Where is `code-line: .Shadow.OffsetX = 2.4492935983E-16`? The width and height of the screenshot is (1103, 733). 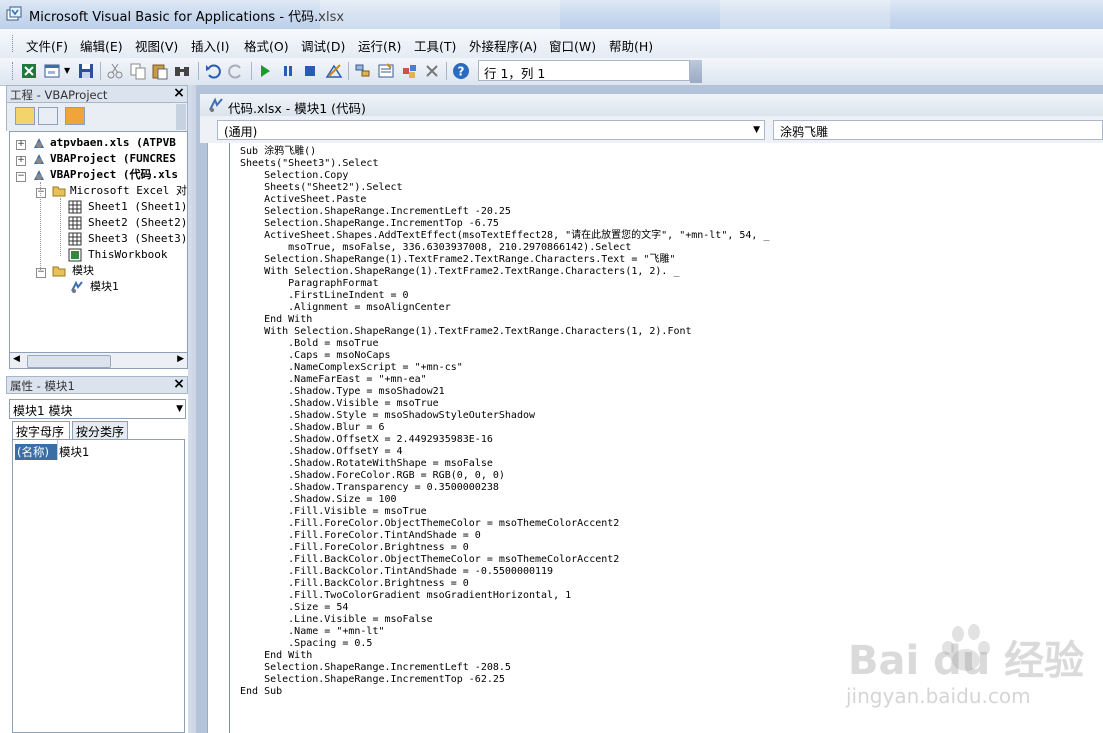
code-line: .Shadow.OffsetX = 2.4492935983E-16 is located at coordinates (505, 440).